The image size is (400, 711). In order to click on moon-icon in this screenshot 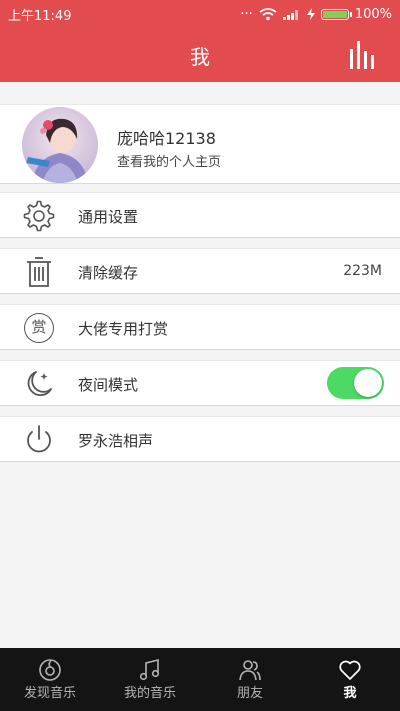, I will do `click(39, 383)`.